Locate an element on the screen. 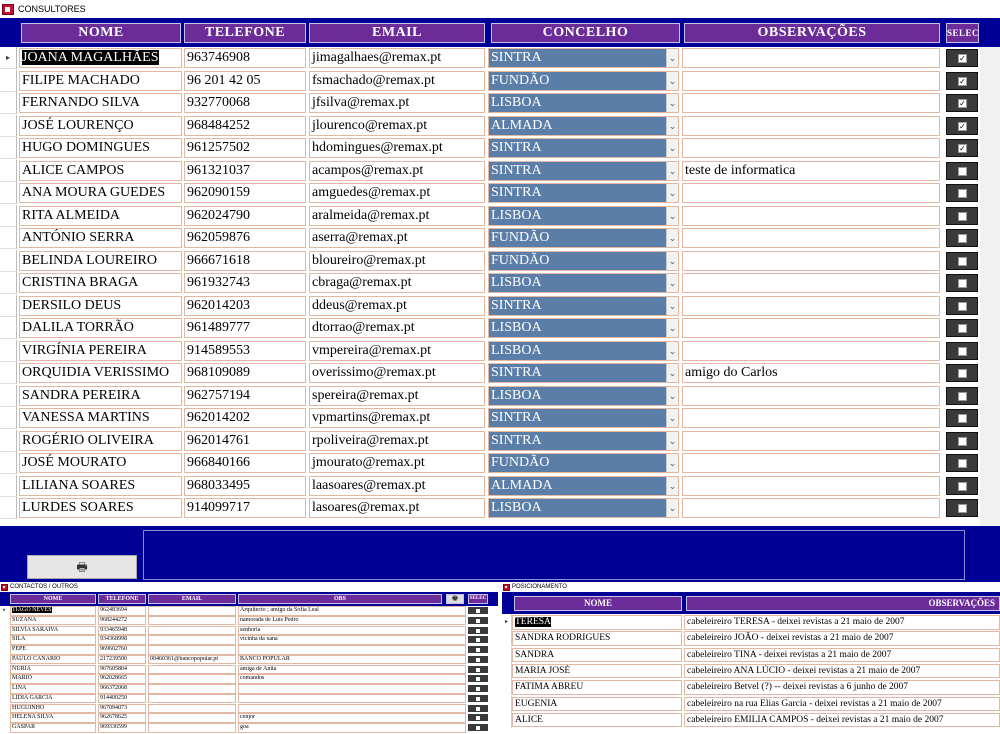 Image resolution: width=1000 pixels, height=734 pixels. obs-field is located at coordinates (352, 708).